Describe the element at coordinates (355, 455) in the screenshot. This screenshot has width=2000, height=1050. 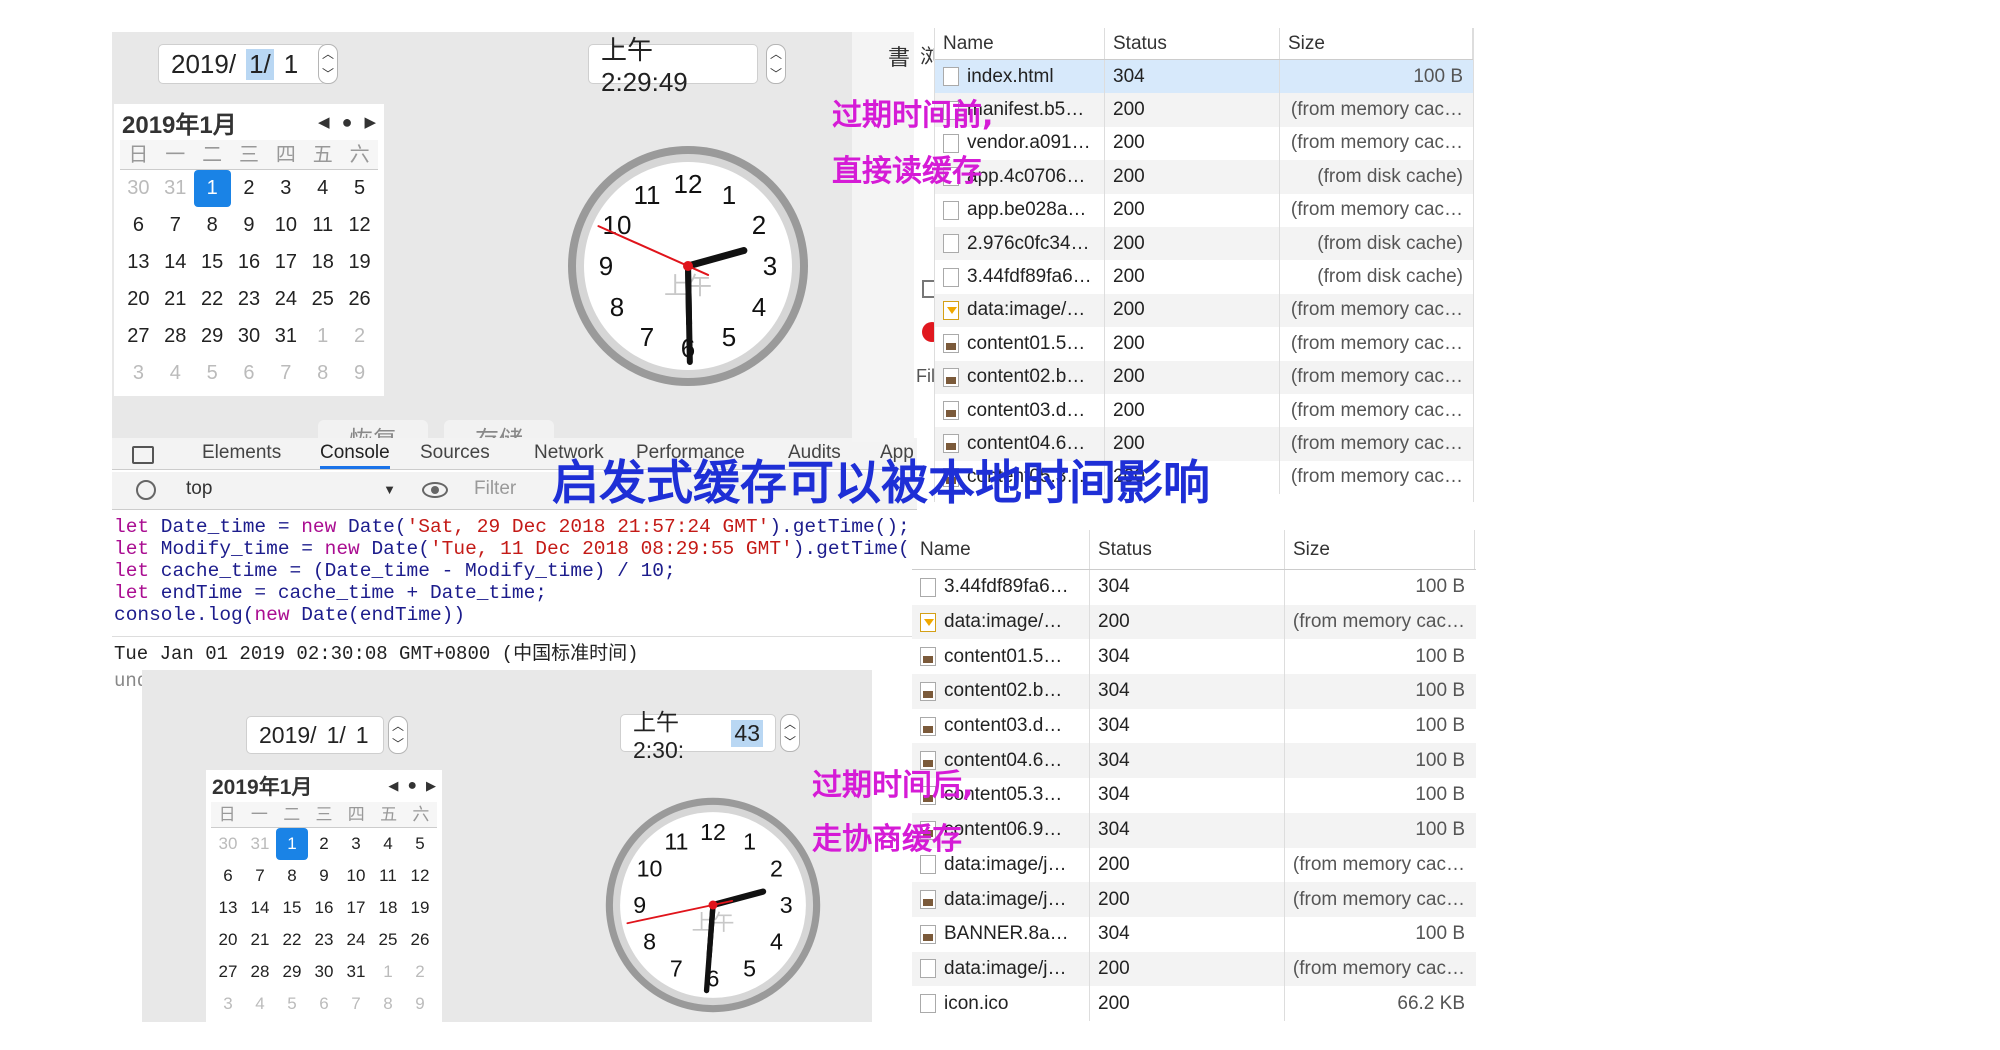
I see `tab-console: Console` at that location.